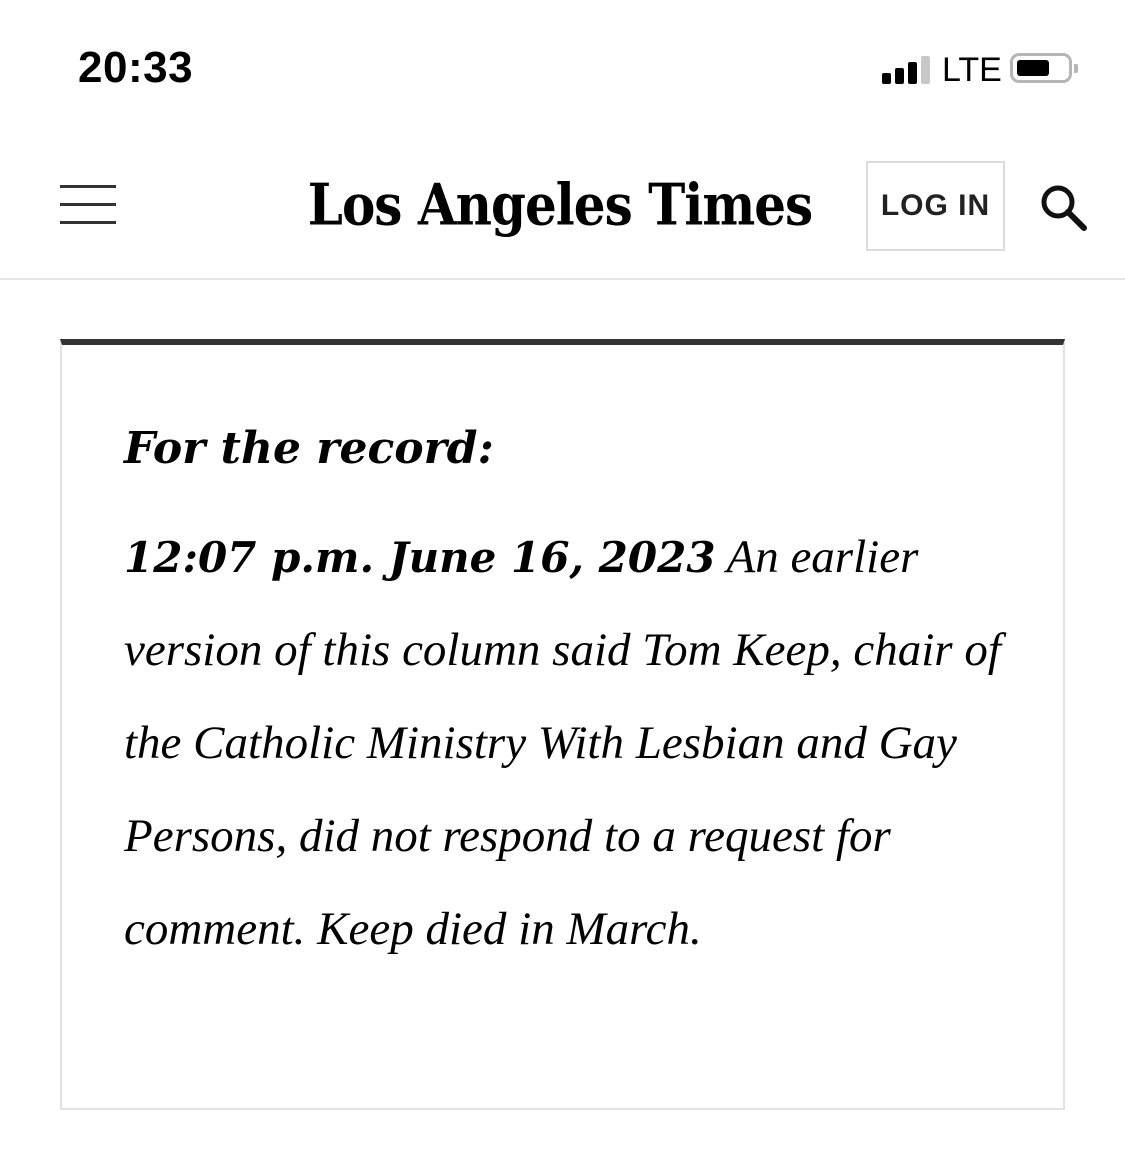 Image resolution: width=1125 pixels, height=1156 pixels. I want to click on cellular-signal-icon, so click(908, 70).